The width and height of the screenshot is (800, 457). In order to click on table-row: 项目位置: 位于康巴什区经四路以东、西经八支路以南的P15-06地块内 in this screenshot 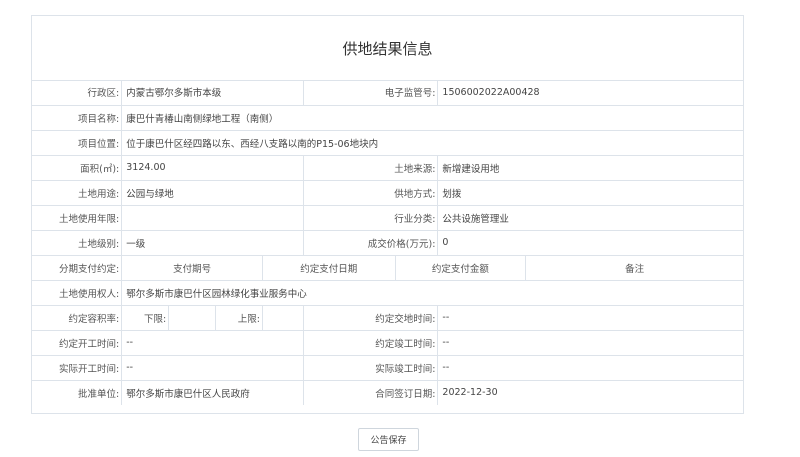, I will do `click(387, 142)`.